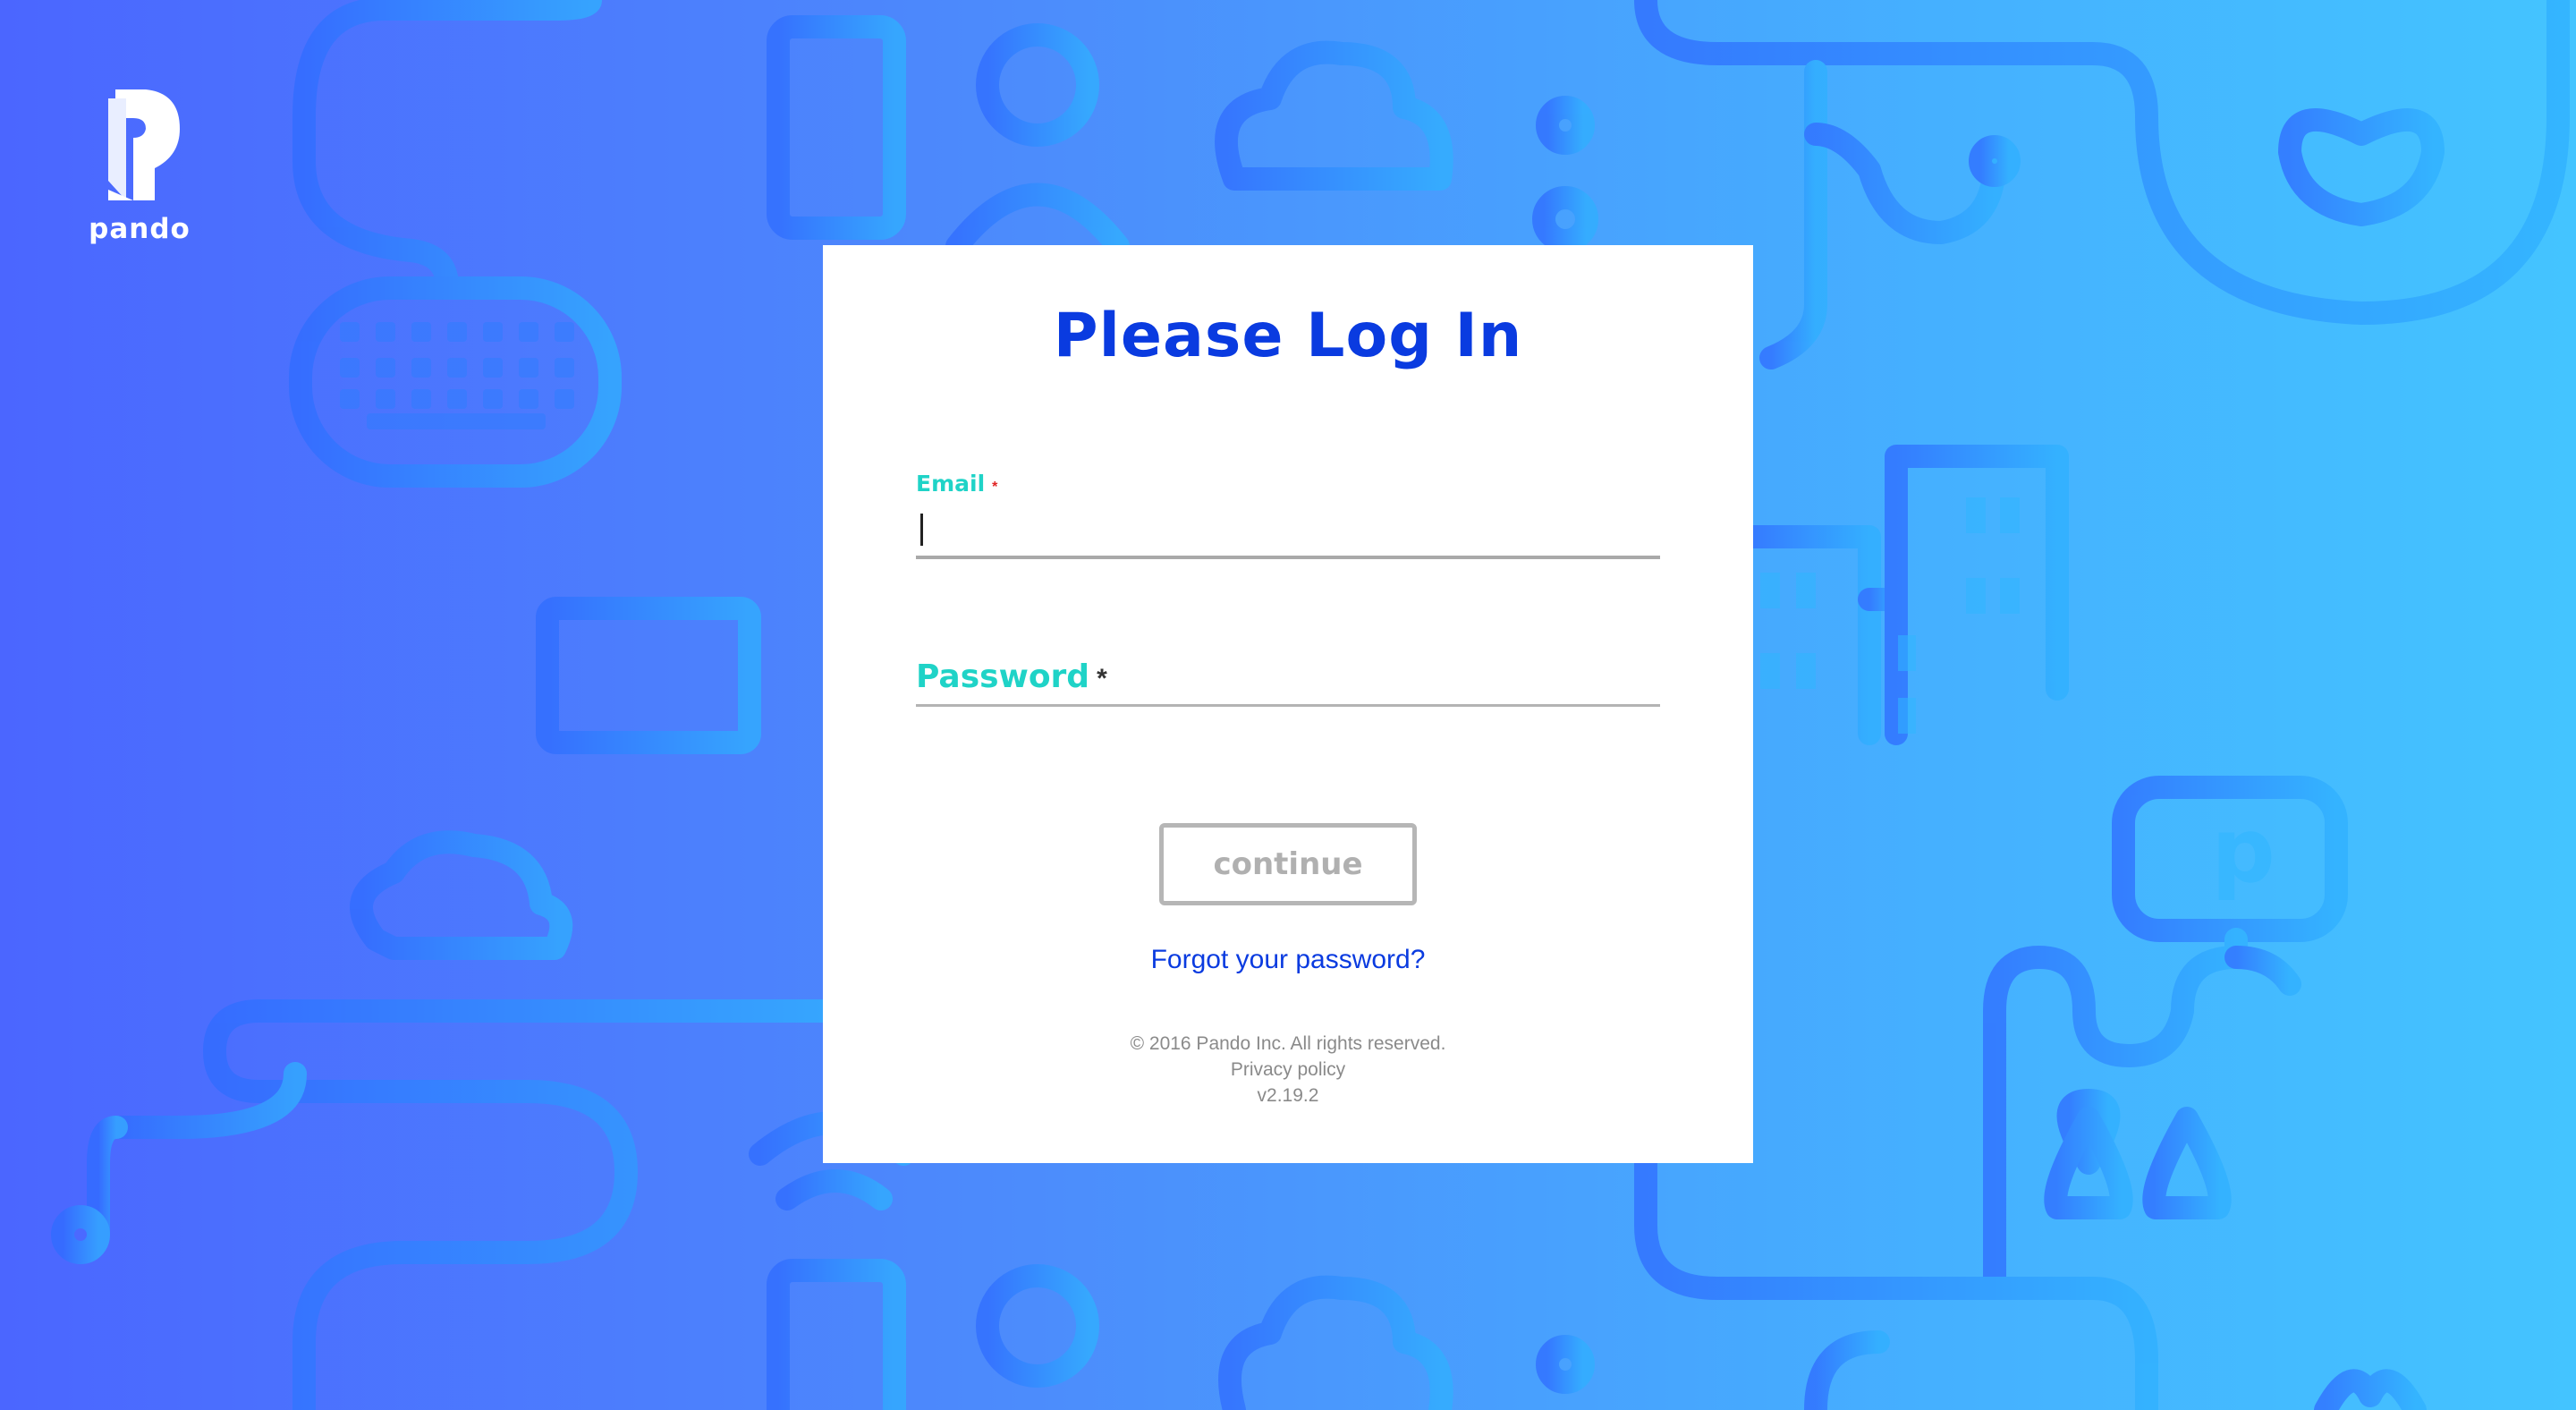 This screenshot has width=2576, height=1410. What do you see at coordinates (1288, 531) in the screenshot?
I see `email-input` at bounding box center [1288, 531].